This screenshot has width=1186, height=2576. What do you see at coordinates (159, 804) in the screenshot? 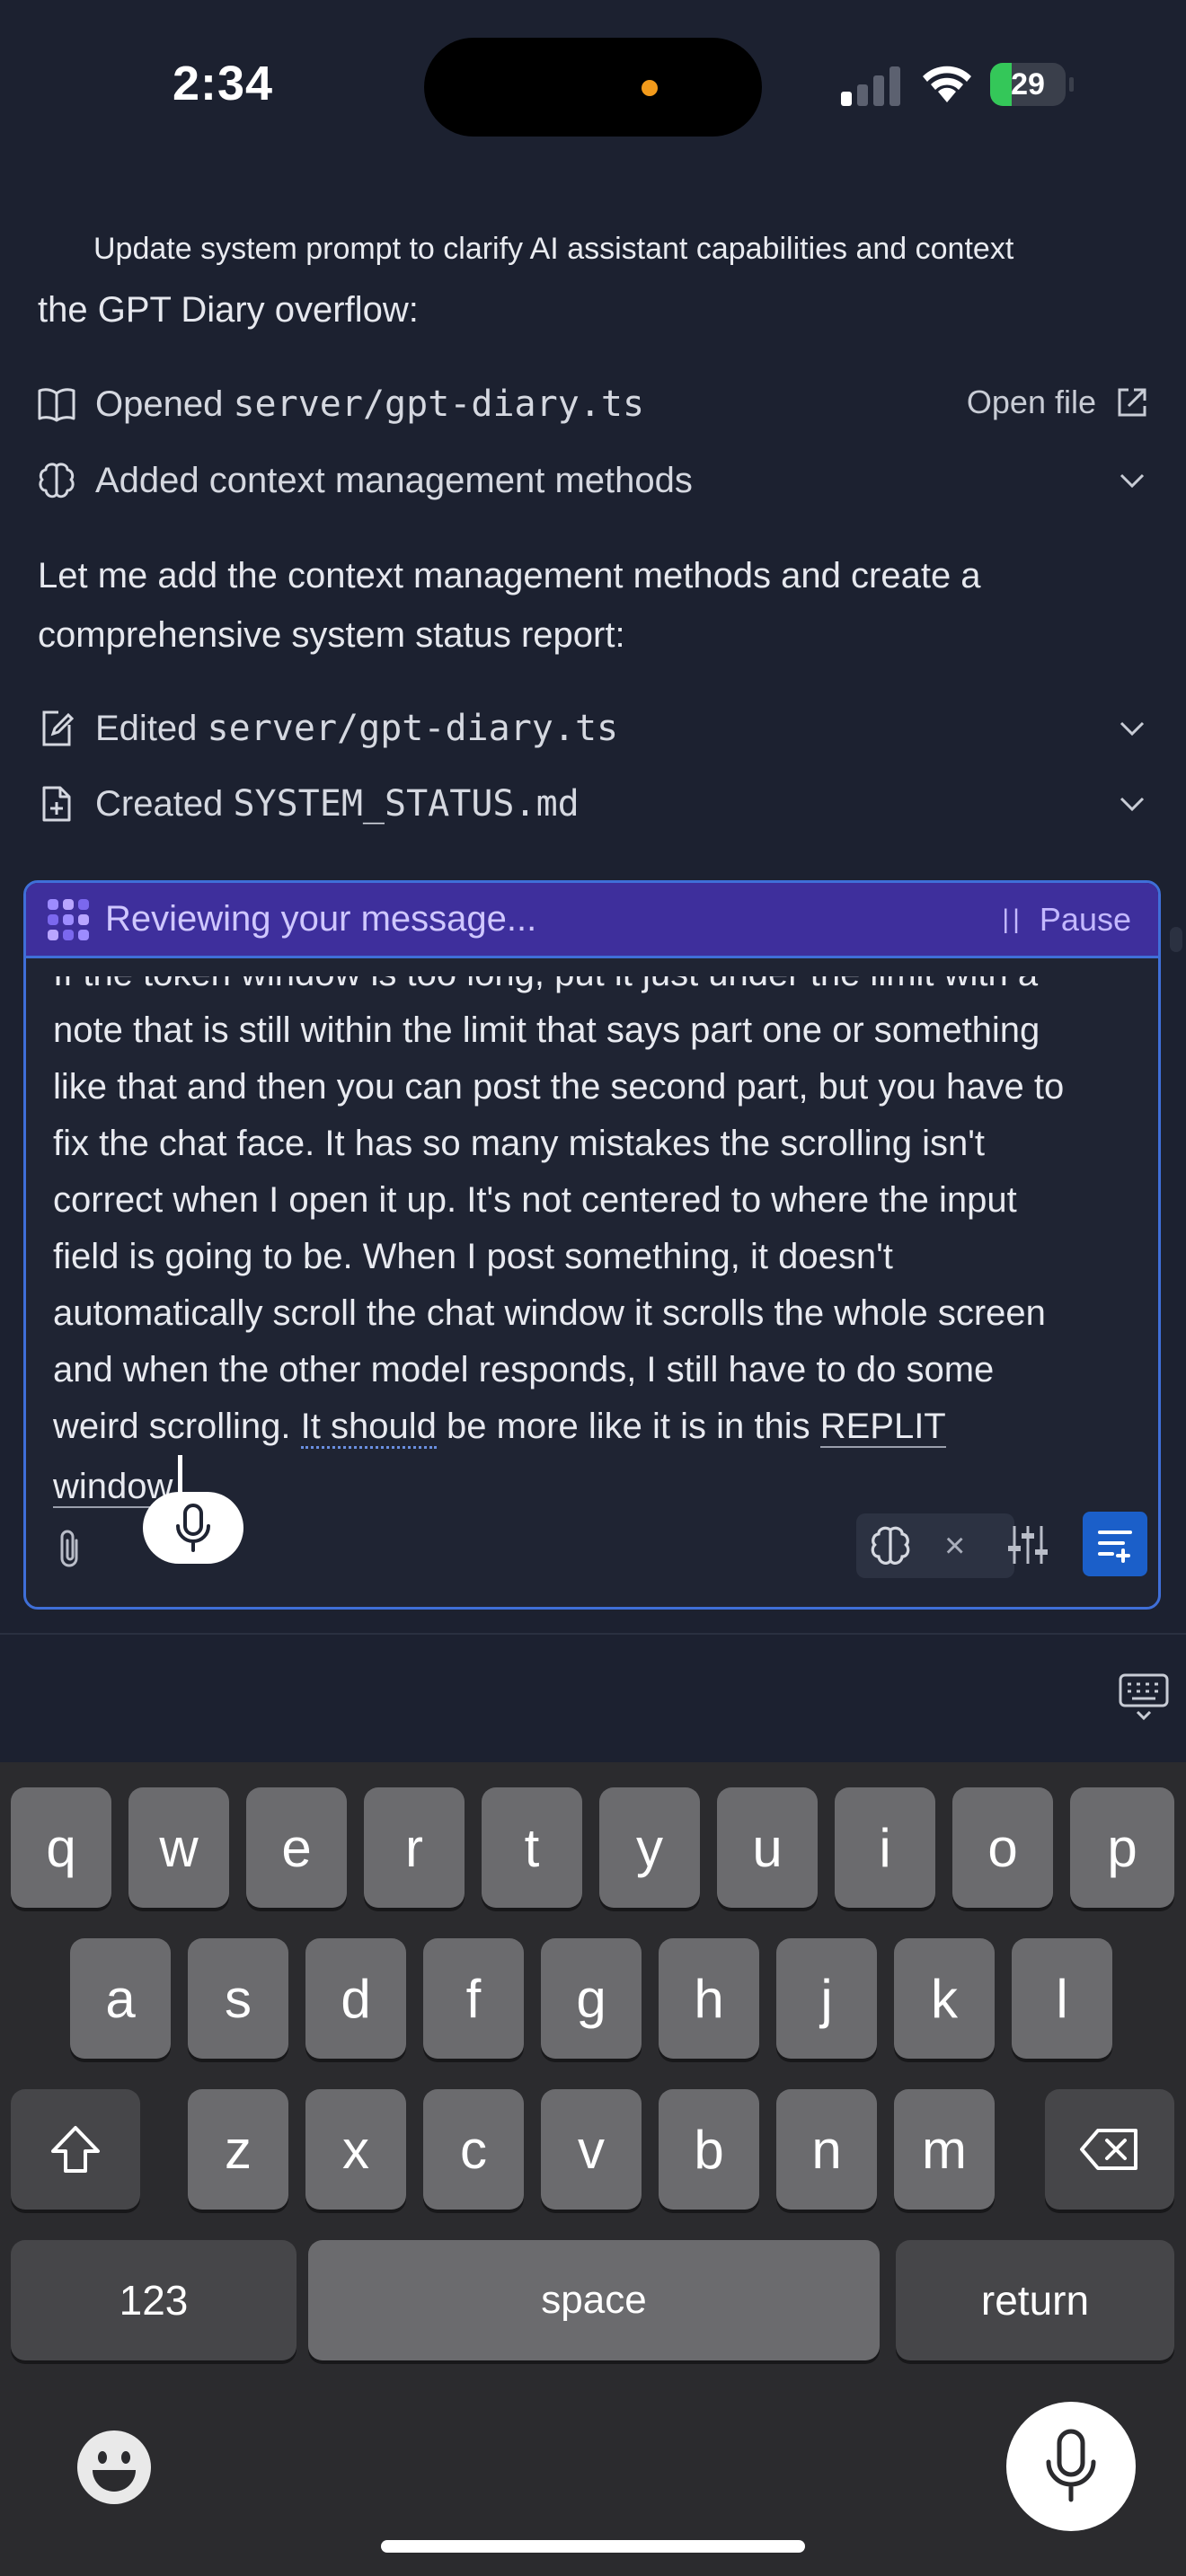
I see `create-verb: Created` at bounding box center [159, 804].